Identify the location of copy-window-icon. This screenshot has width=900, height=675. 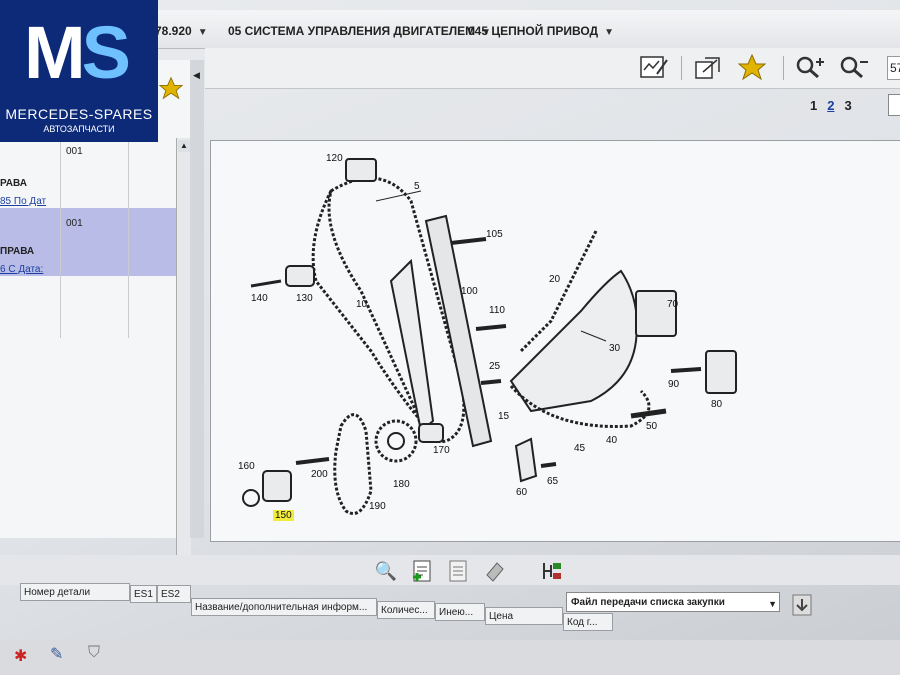
(708, 67).